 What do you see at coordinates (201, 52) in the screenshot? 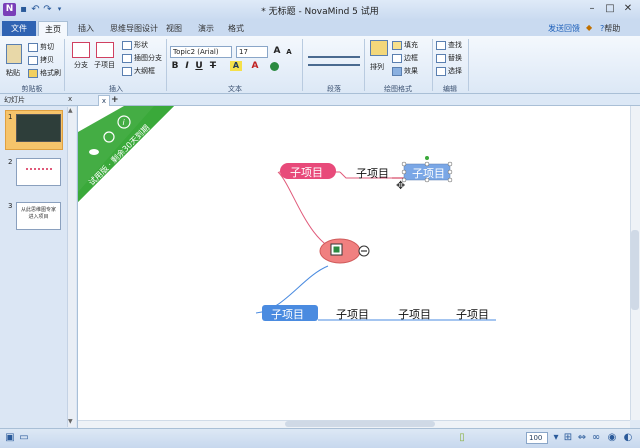
I see `font-family-select: Topic2 (Arial)` at bounding box center [201, 52].